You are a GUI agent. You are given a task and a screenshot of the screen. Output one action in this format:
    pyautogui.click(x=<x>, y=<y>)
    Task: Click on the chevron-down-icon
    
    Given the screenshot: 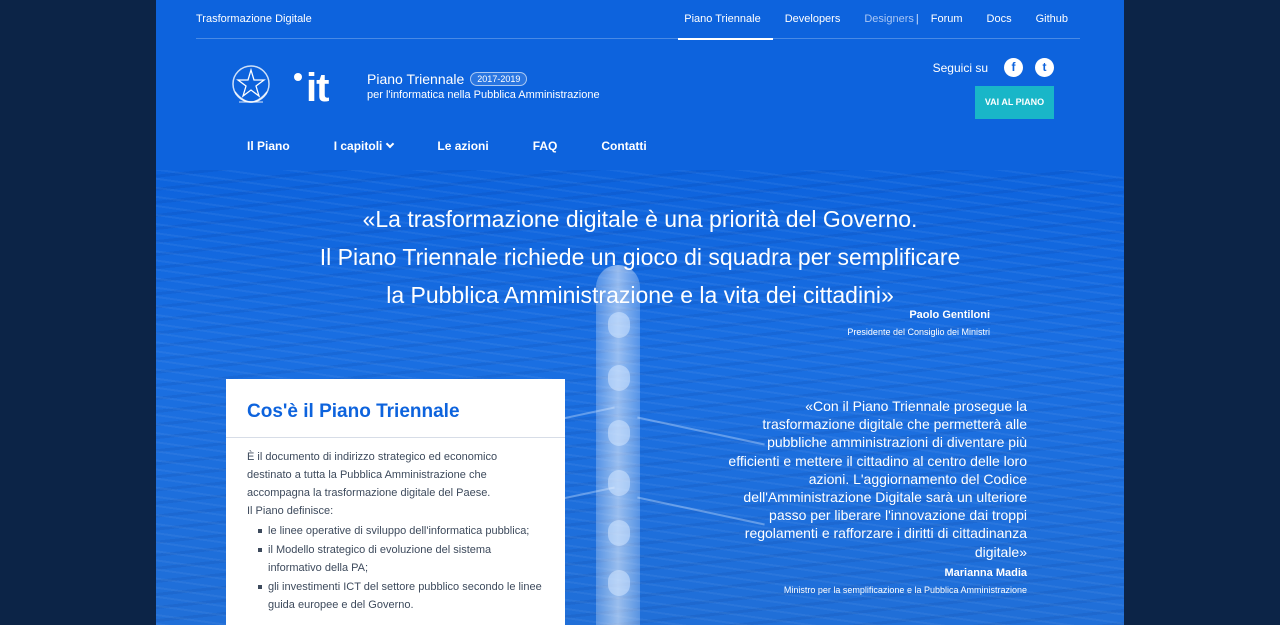 What is the action you would take?
    pyautogui.click(x=390, y=144)
    